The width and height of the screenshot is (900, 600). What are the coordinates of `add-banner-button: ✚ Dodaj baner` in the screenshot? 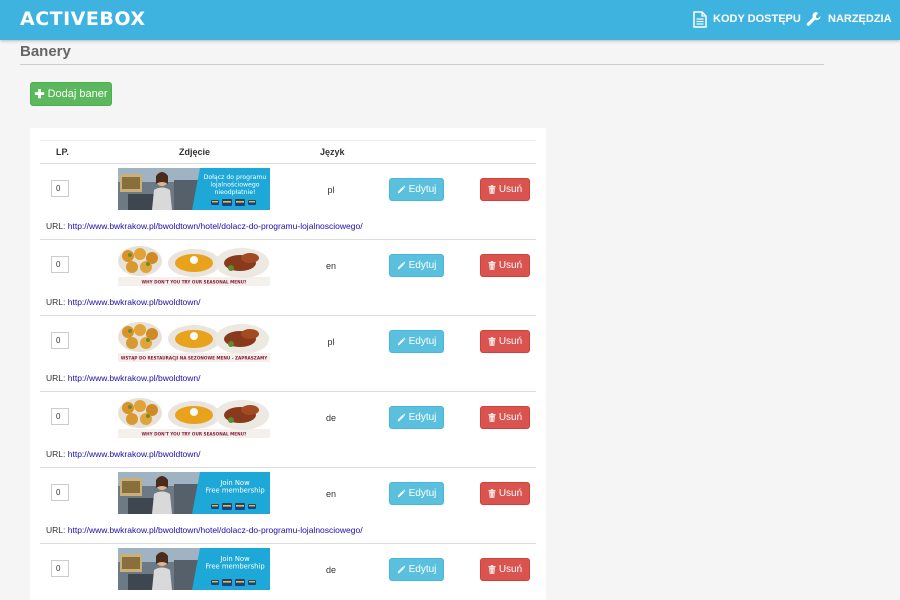 It's located at (71, 94).